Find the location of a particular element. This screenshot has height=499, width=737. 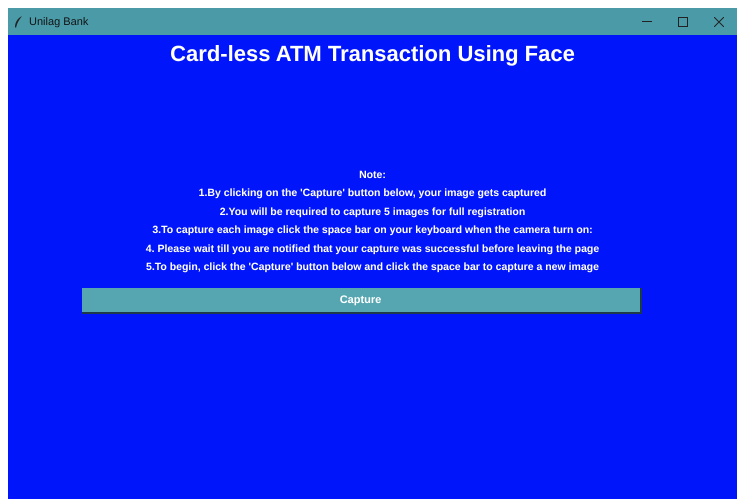

capture-button: Capture is located at coordinates (362, 301).